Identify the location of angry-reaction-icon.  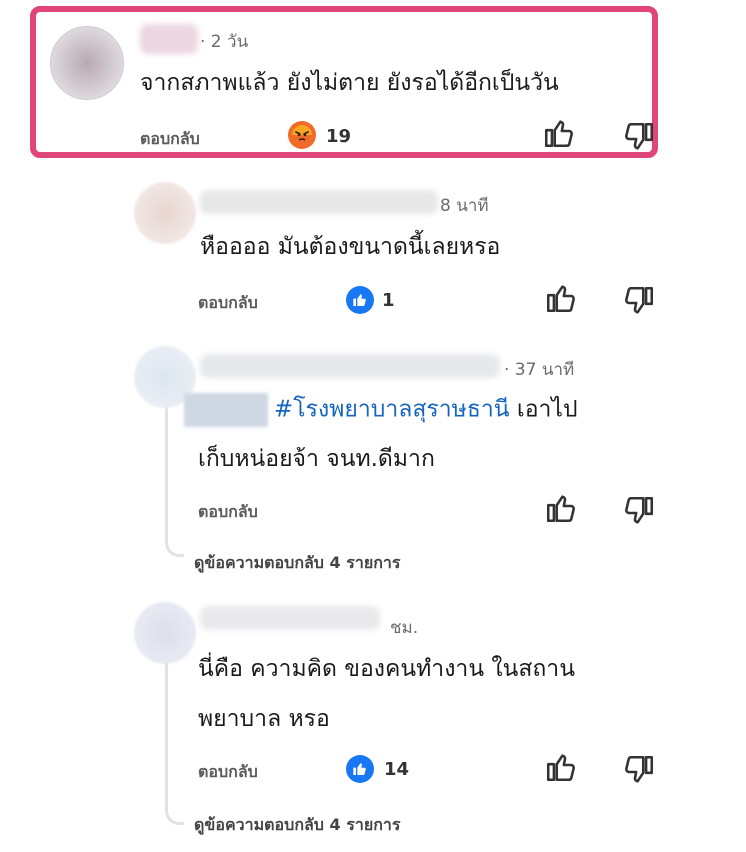
(302, 135).